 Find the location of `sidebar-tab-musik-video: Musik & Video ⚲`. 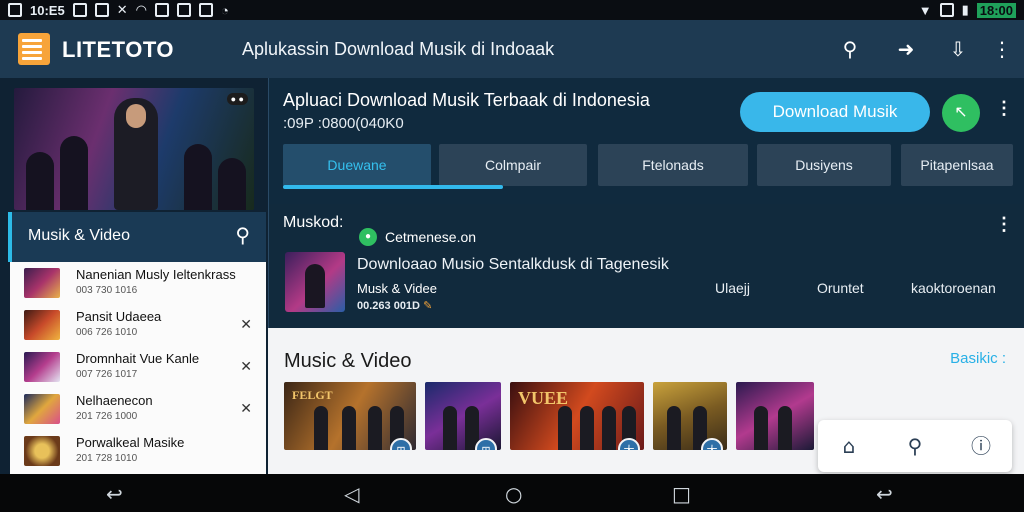

sidebar-tab-musik-video: Musik & Video ⚲ is located at coordinates (137, 237).